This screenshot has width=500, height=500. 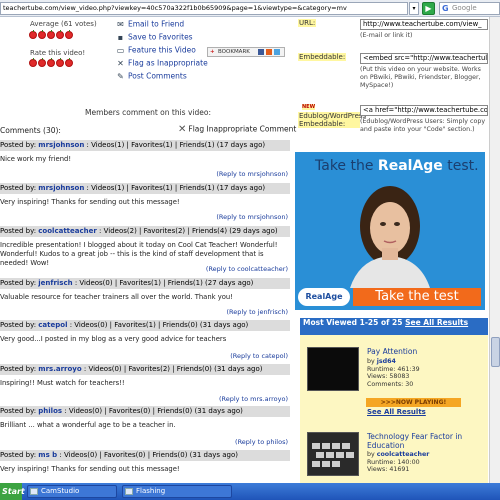 What do you see at coordinates (242, 129) in the screenshot?
I see `flag-comment-label: Flag Inappropriate Comment` at bounding box center [242, 129].